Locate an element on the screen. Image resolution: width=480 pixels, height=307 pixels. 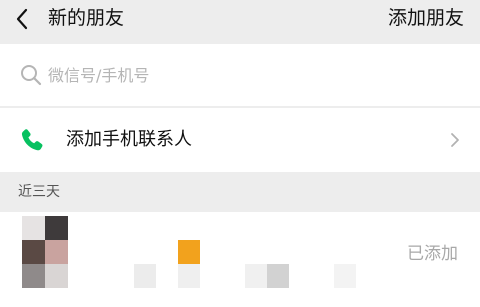
add-friend-button: 添加朋友 is located at coordinates (426, 18).